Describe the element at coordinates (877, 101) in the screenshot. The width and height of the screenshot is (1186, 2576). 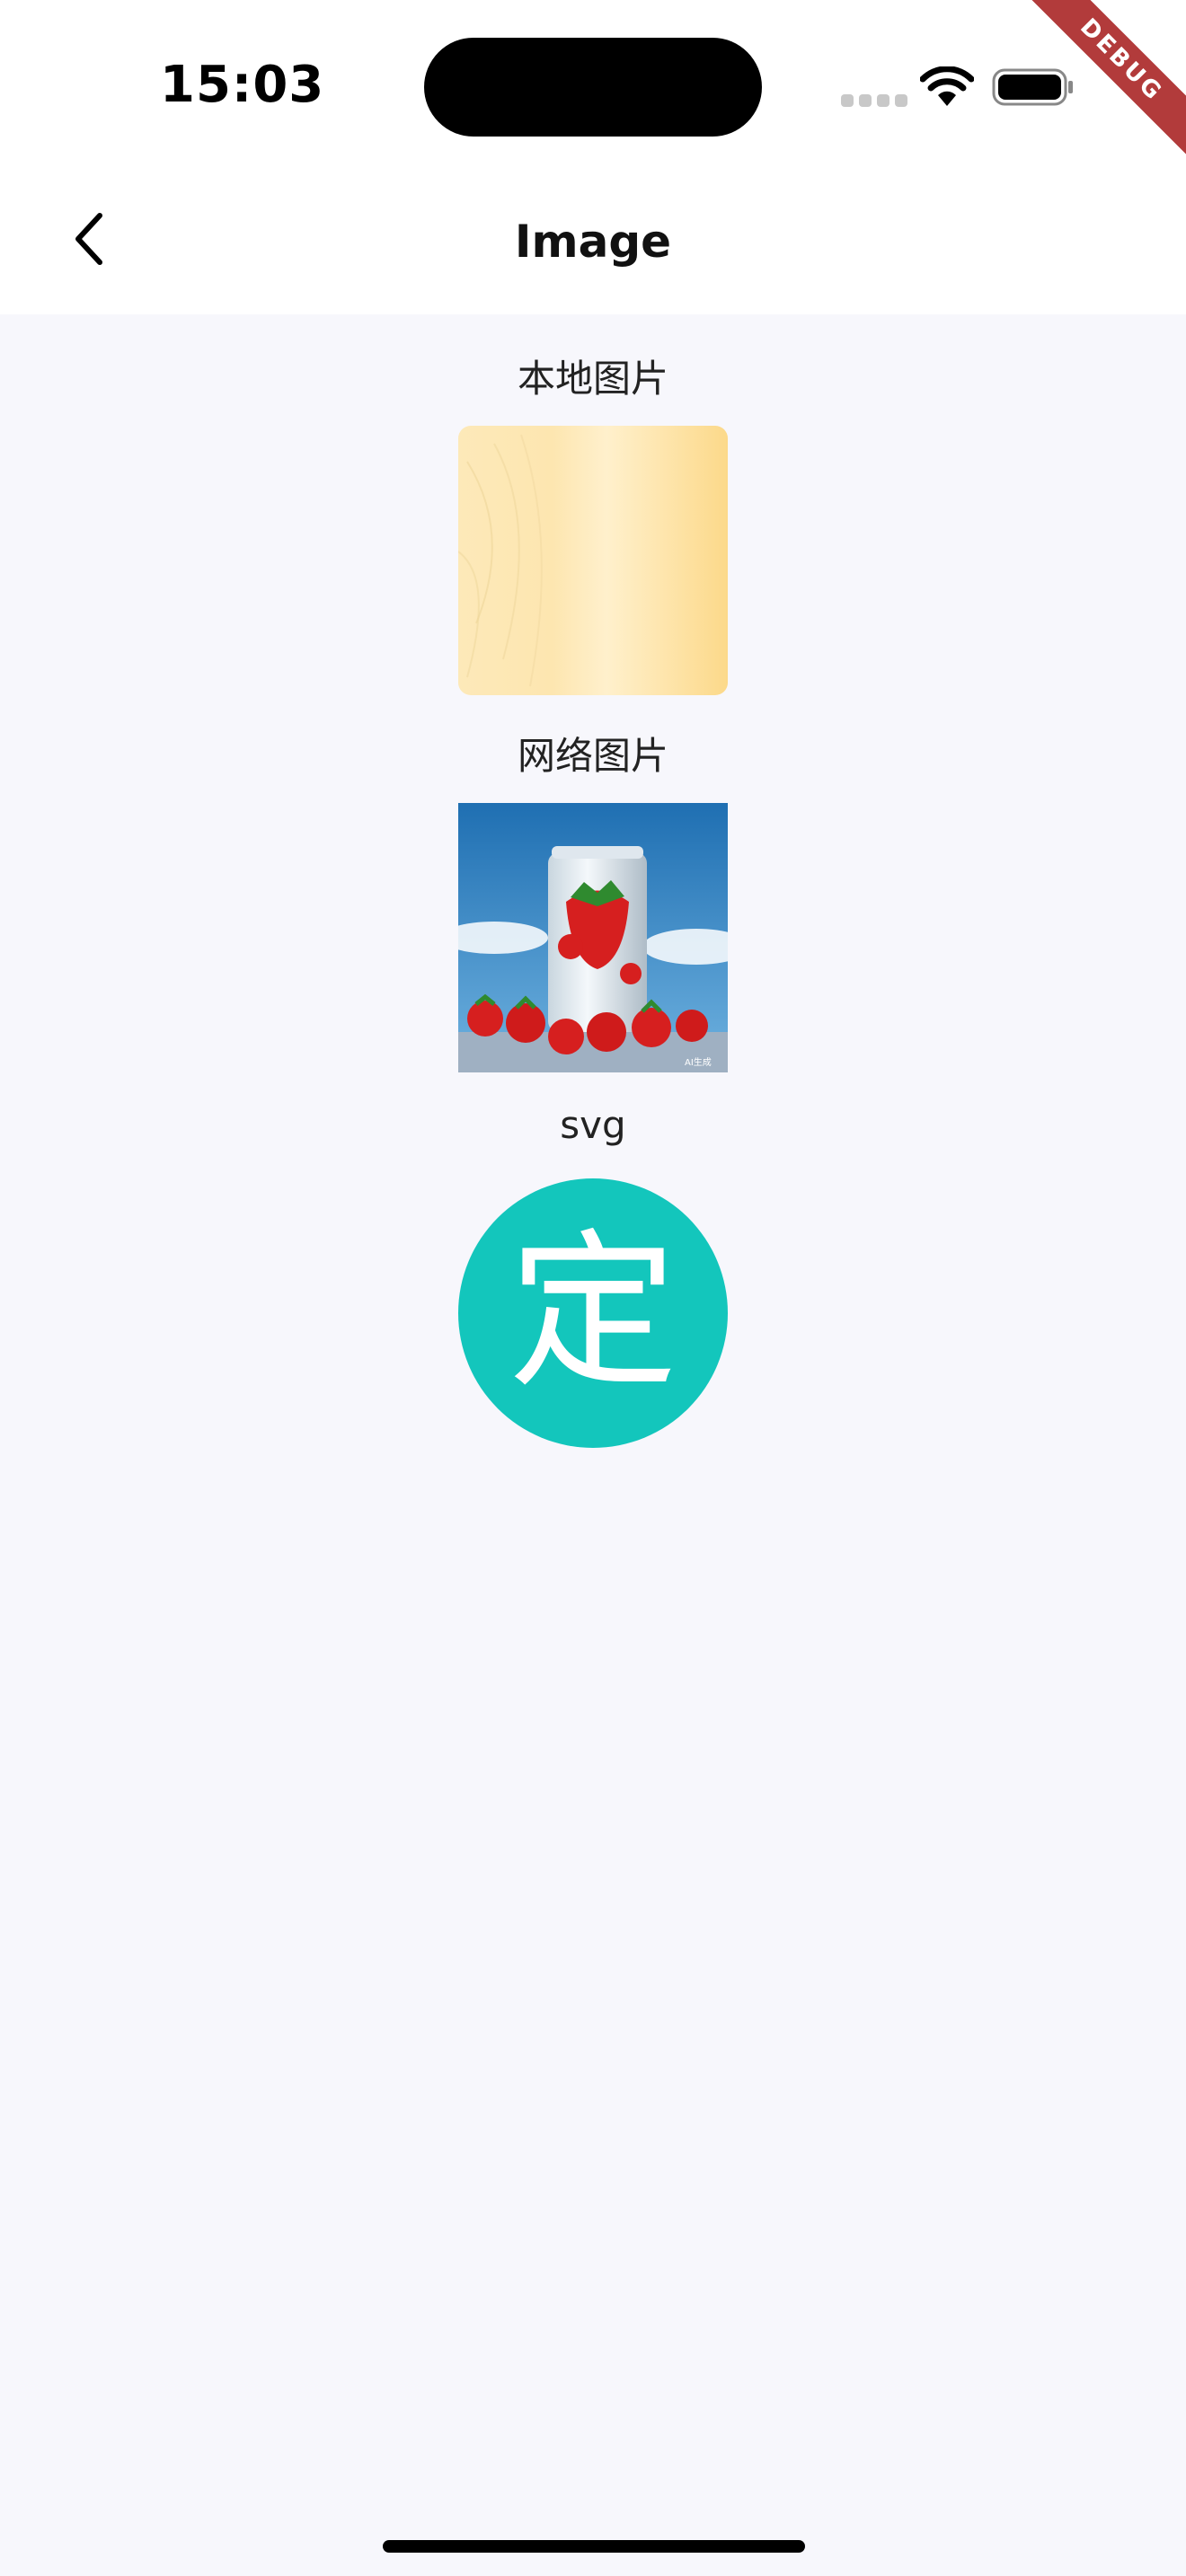
I see `cellular-signal-icon` at that location.